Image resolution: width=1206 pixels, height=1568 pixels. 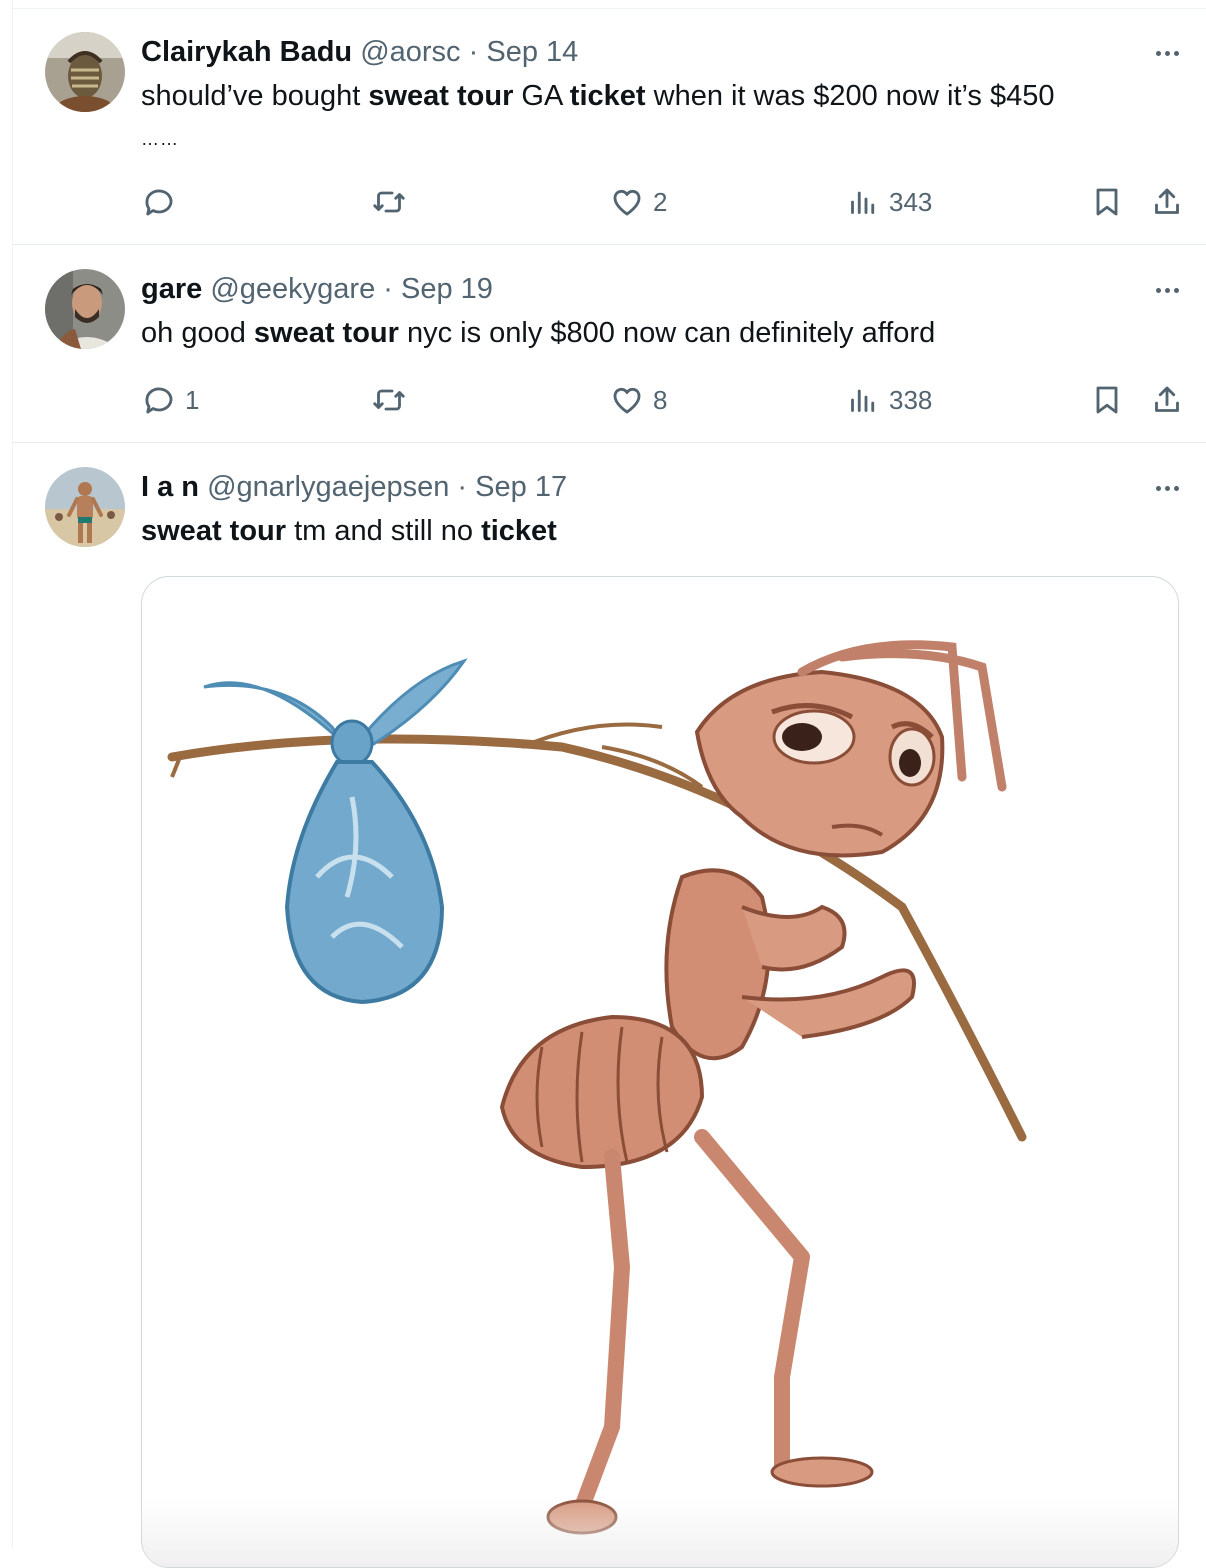 What do you see at coordinates (292, 289) in the screenshot?
I see `handle: @geekygare` at bounding box center [292, 289].